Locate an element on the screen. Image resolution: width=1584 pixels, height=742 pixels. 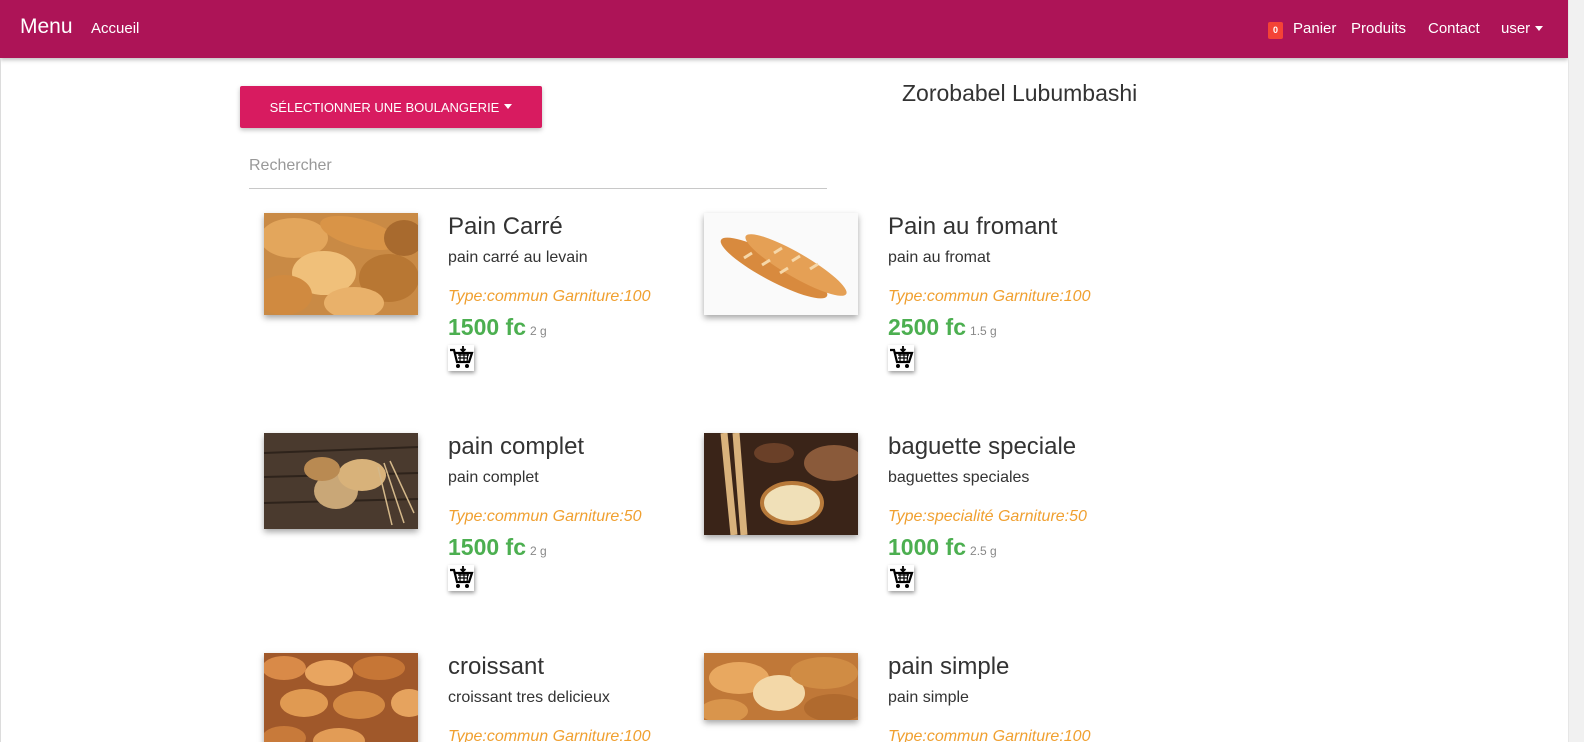
product-price-row: 2500 fc 1.5 g is located at coordinates (942, 327).